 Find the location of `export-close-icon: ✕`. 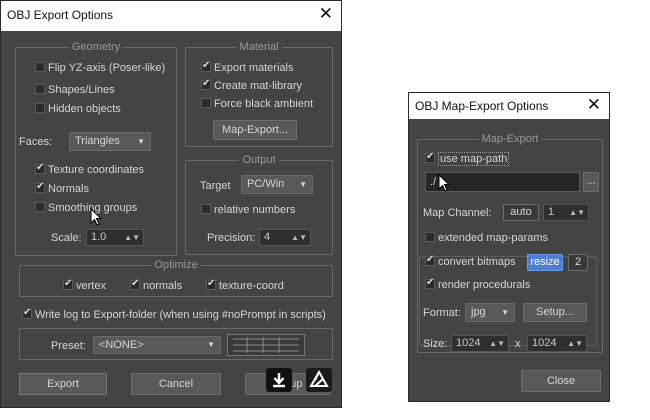

export-close-icon: ✕ is located at coordinates (326, 14).